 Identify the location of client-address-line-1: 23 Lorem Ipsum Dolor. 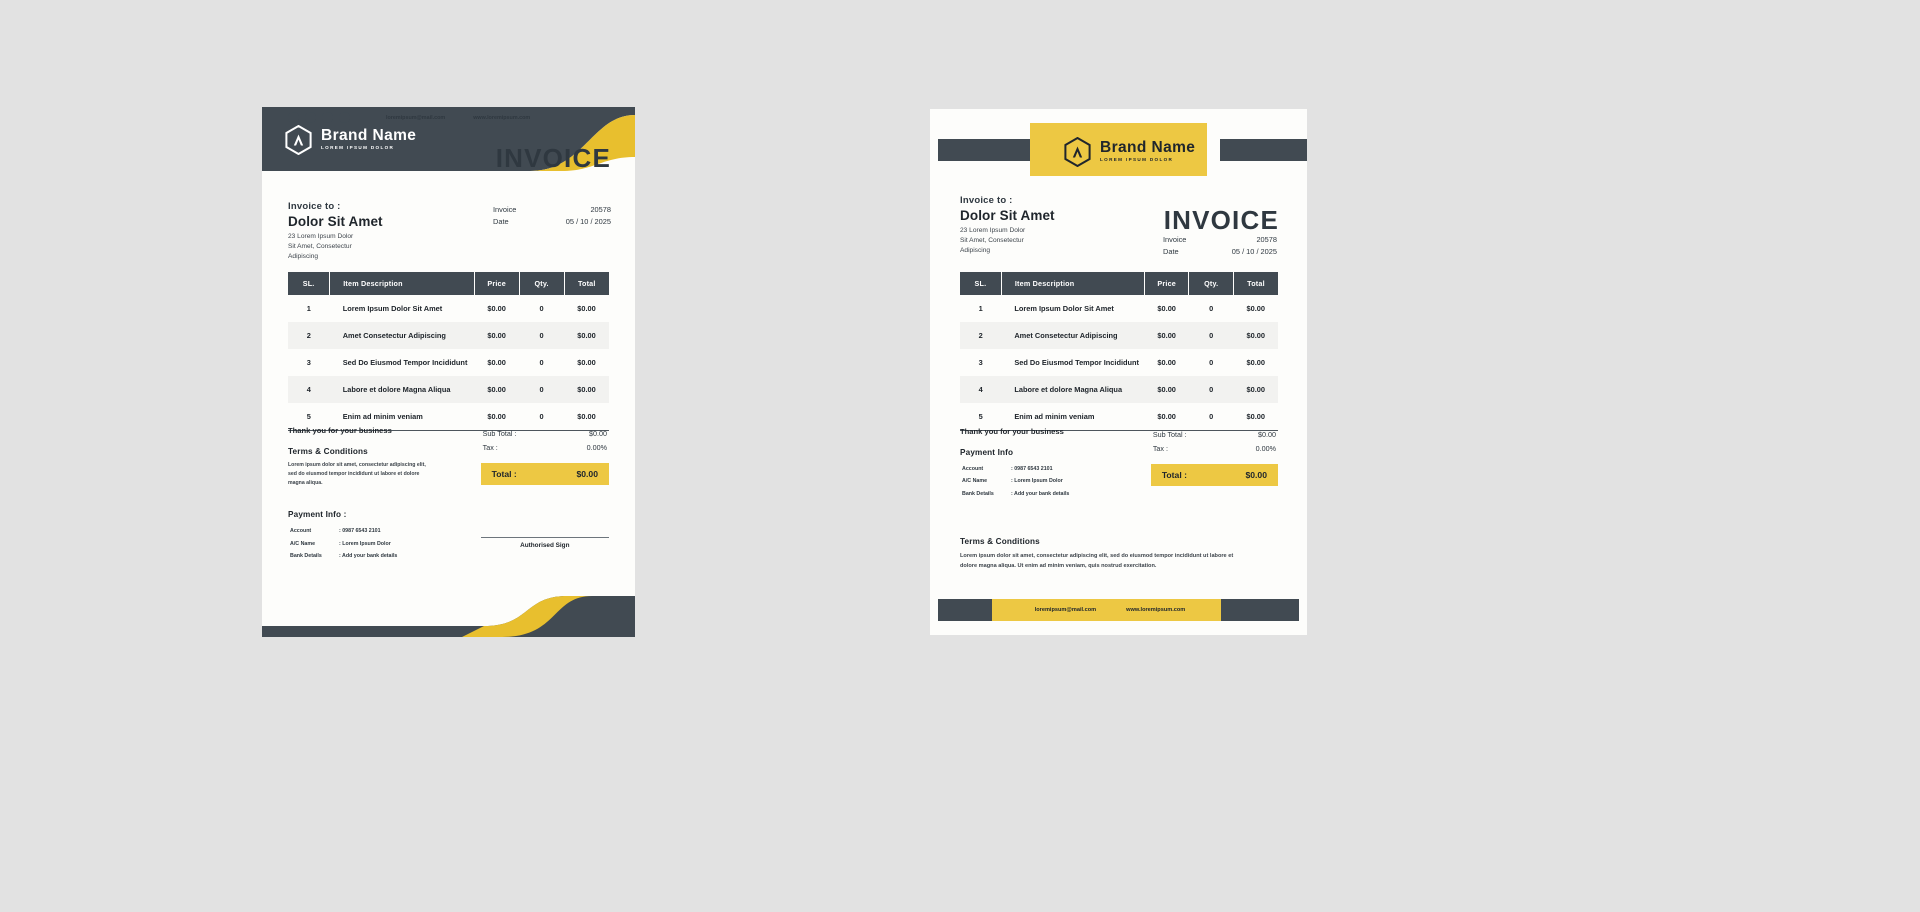
(993, 230).